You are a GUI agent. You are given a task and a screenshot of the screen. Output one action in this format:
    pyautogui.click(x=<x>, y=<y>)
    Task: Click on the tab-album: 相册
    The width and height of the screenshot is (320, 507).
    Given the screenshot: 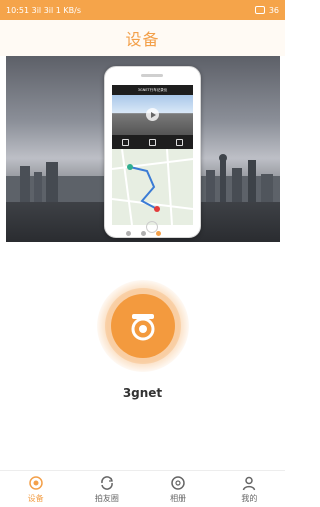 What is the action you would take?
    pyautogui.click(x=178, y=489)
    